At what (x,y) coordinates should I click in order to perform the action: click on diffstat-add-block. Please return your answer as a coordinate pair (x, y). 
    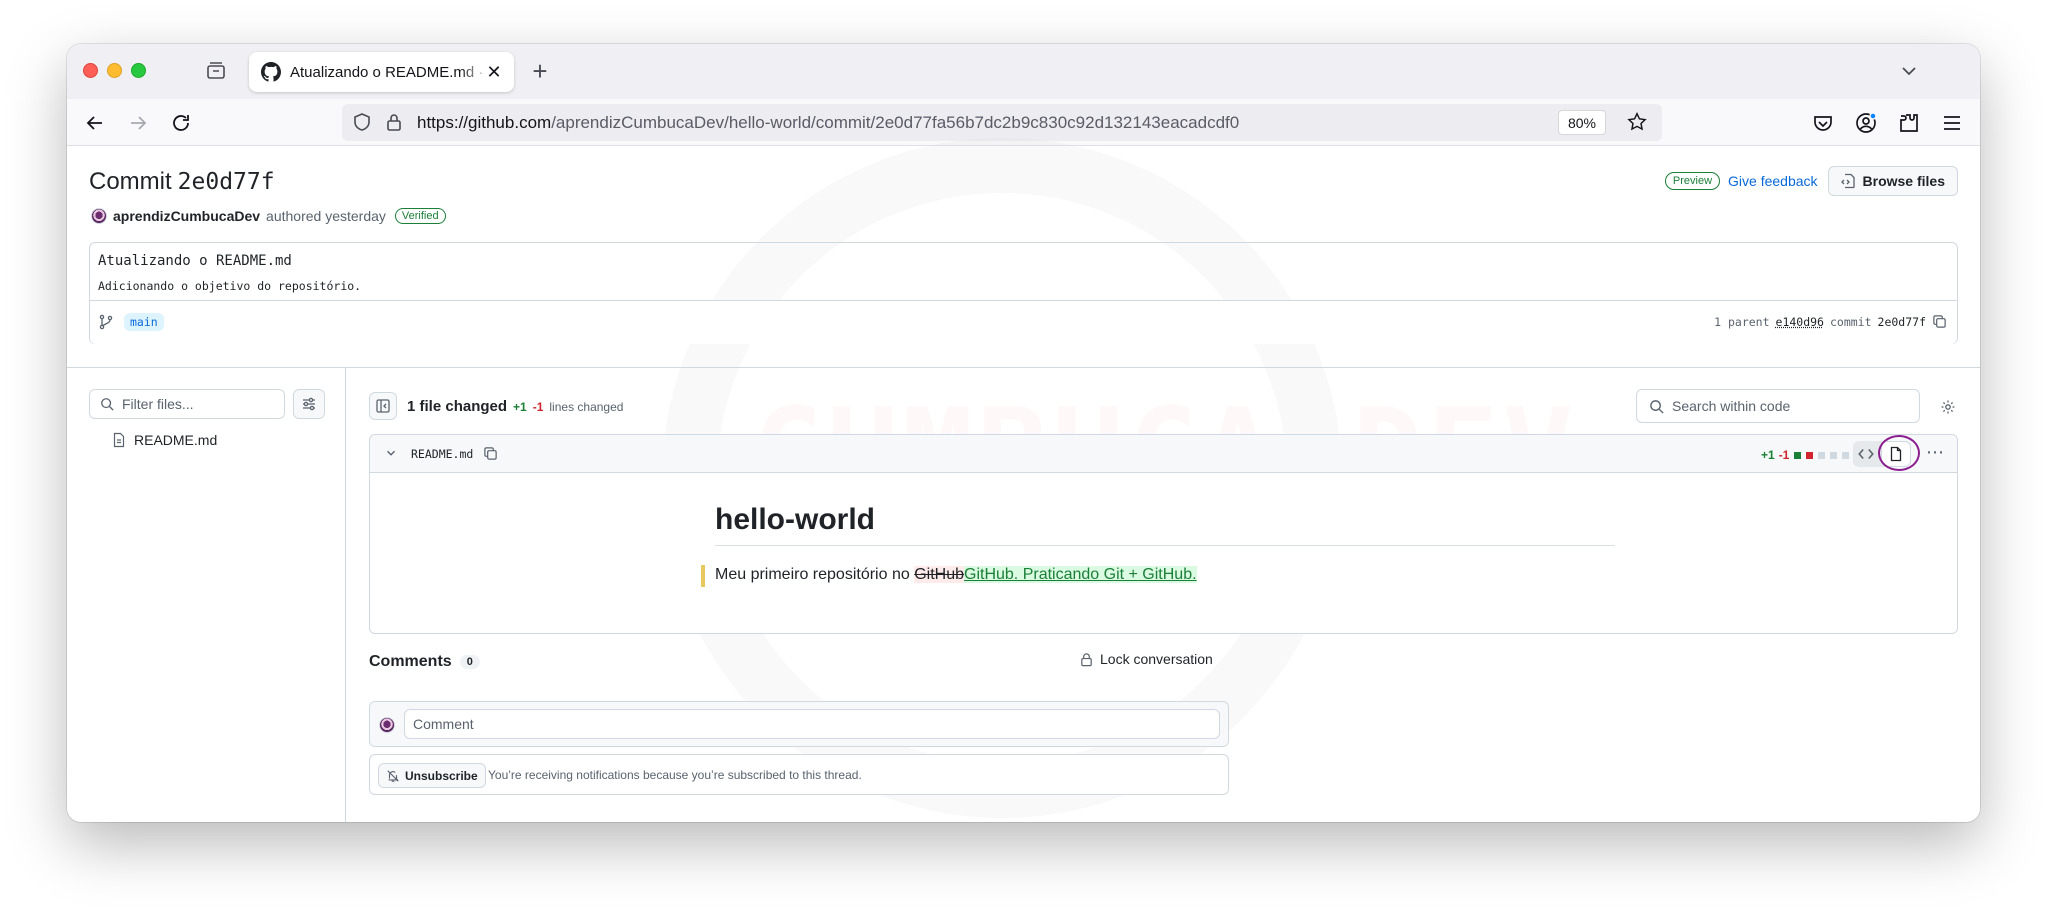
    Looking at the image, I should click on (1798, 455).